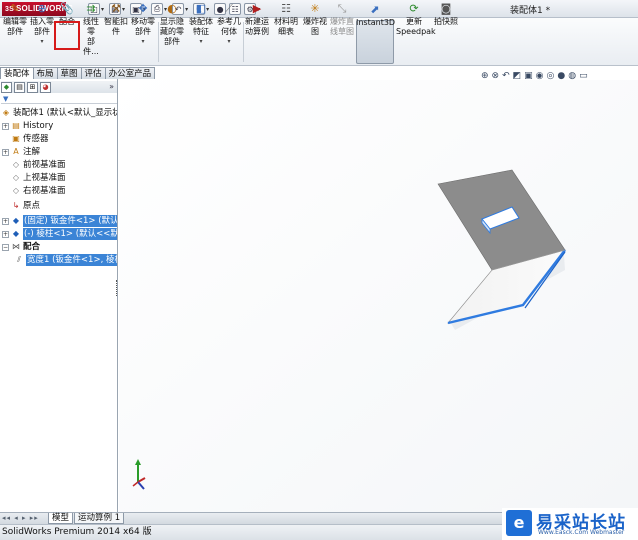 This screenshot has width=638, height=540. I want to click on sensor-icon: ▣, so click(16, 138).